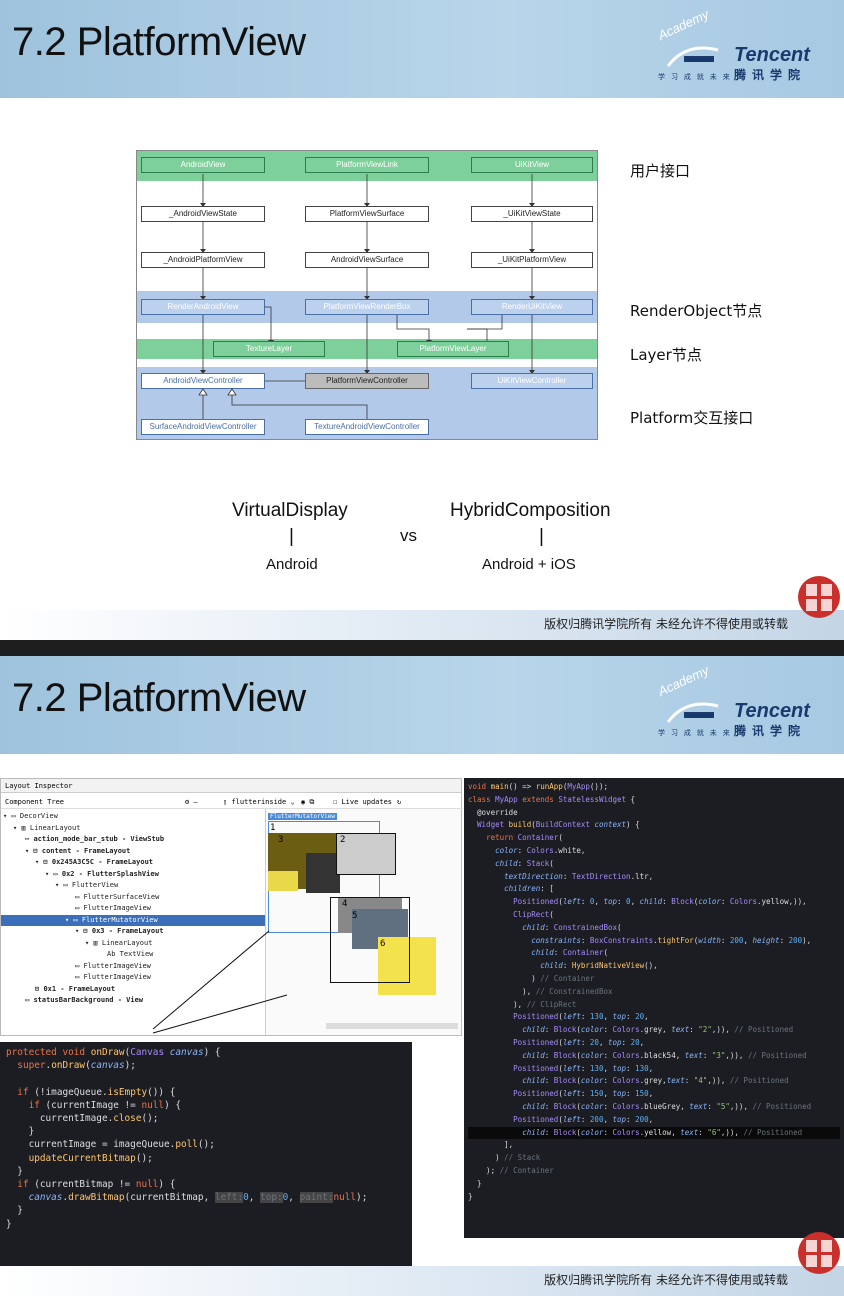 The image size is (844, 1296). I want to click on node-uikit-view-controller: UiKitViewController, so click(532, 381).